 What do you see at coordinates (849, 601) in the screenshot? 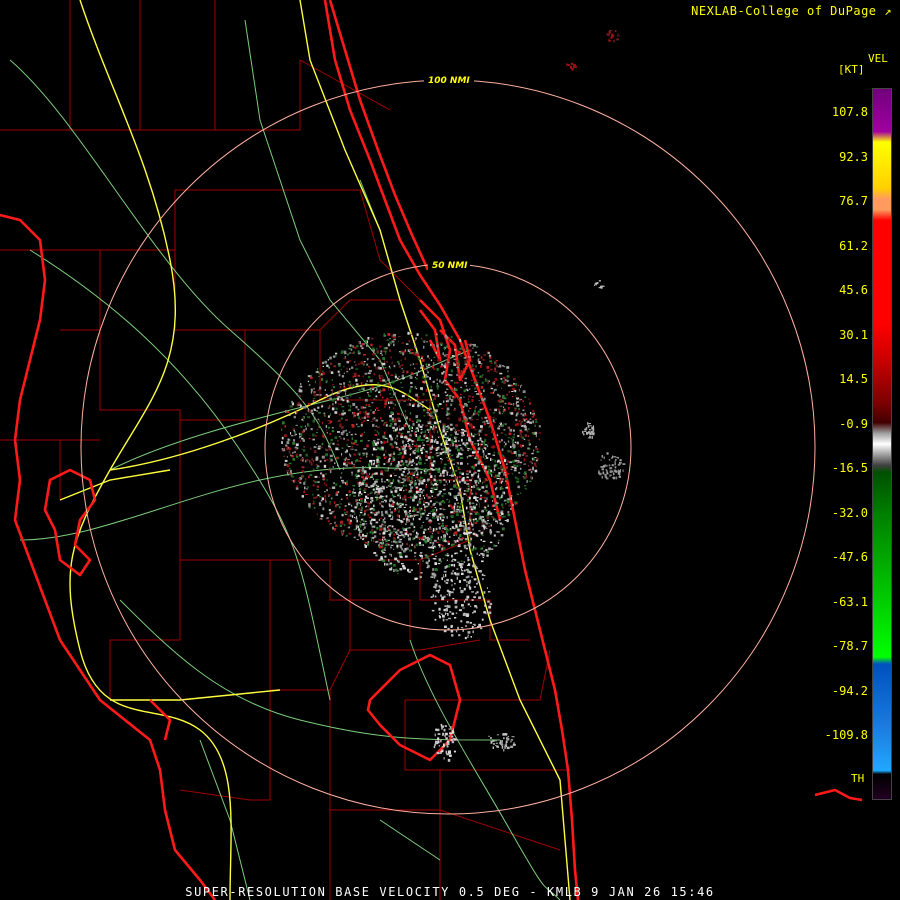
I see `legend-tick: -63.1` at bounding box center [849, 601].